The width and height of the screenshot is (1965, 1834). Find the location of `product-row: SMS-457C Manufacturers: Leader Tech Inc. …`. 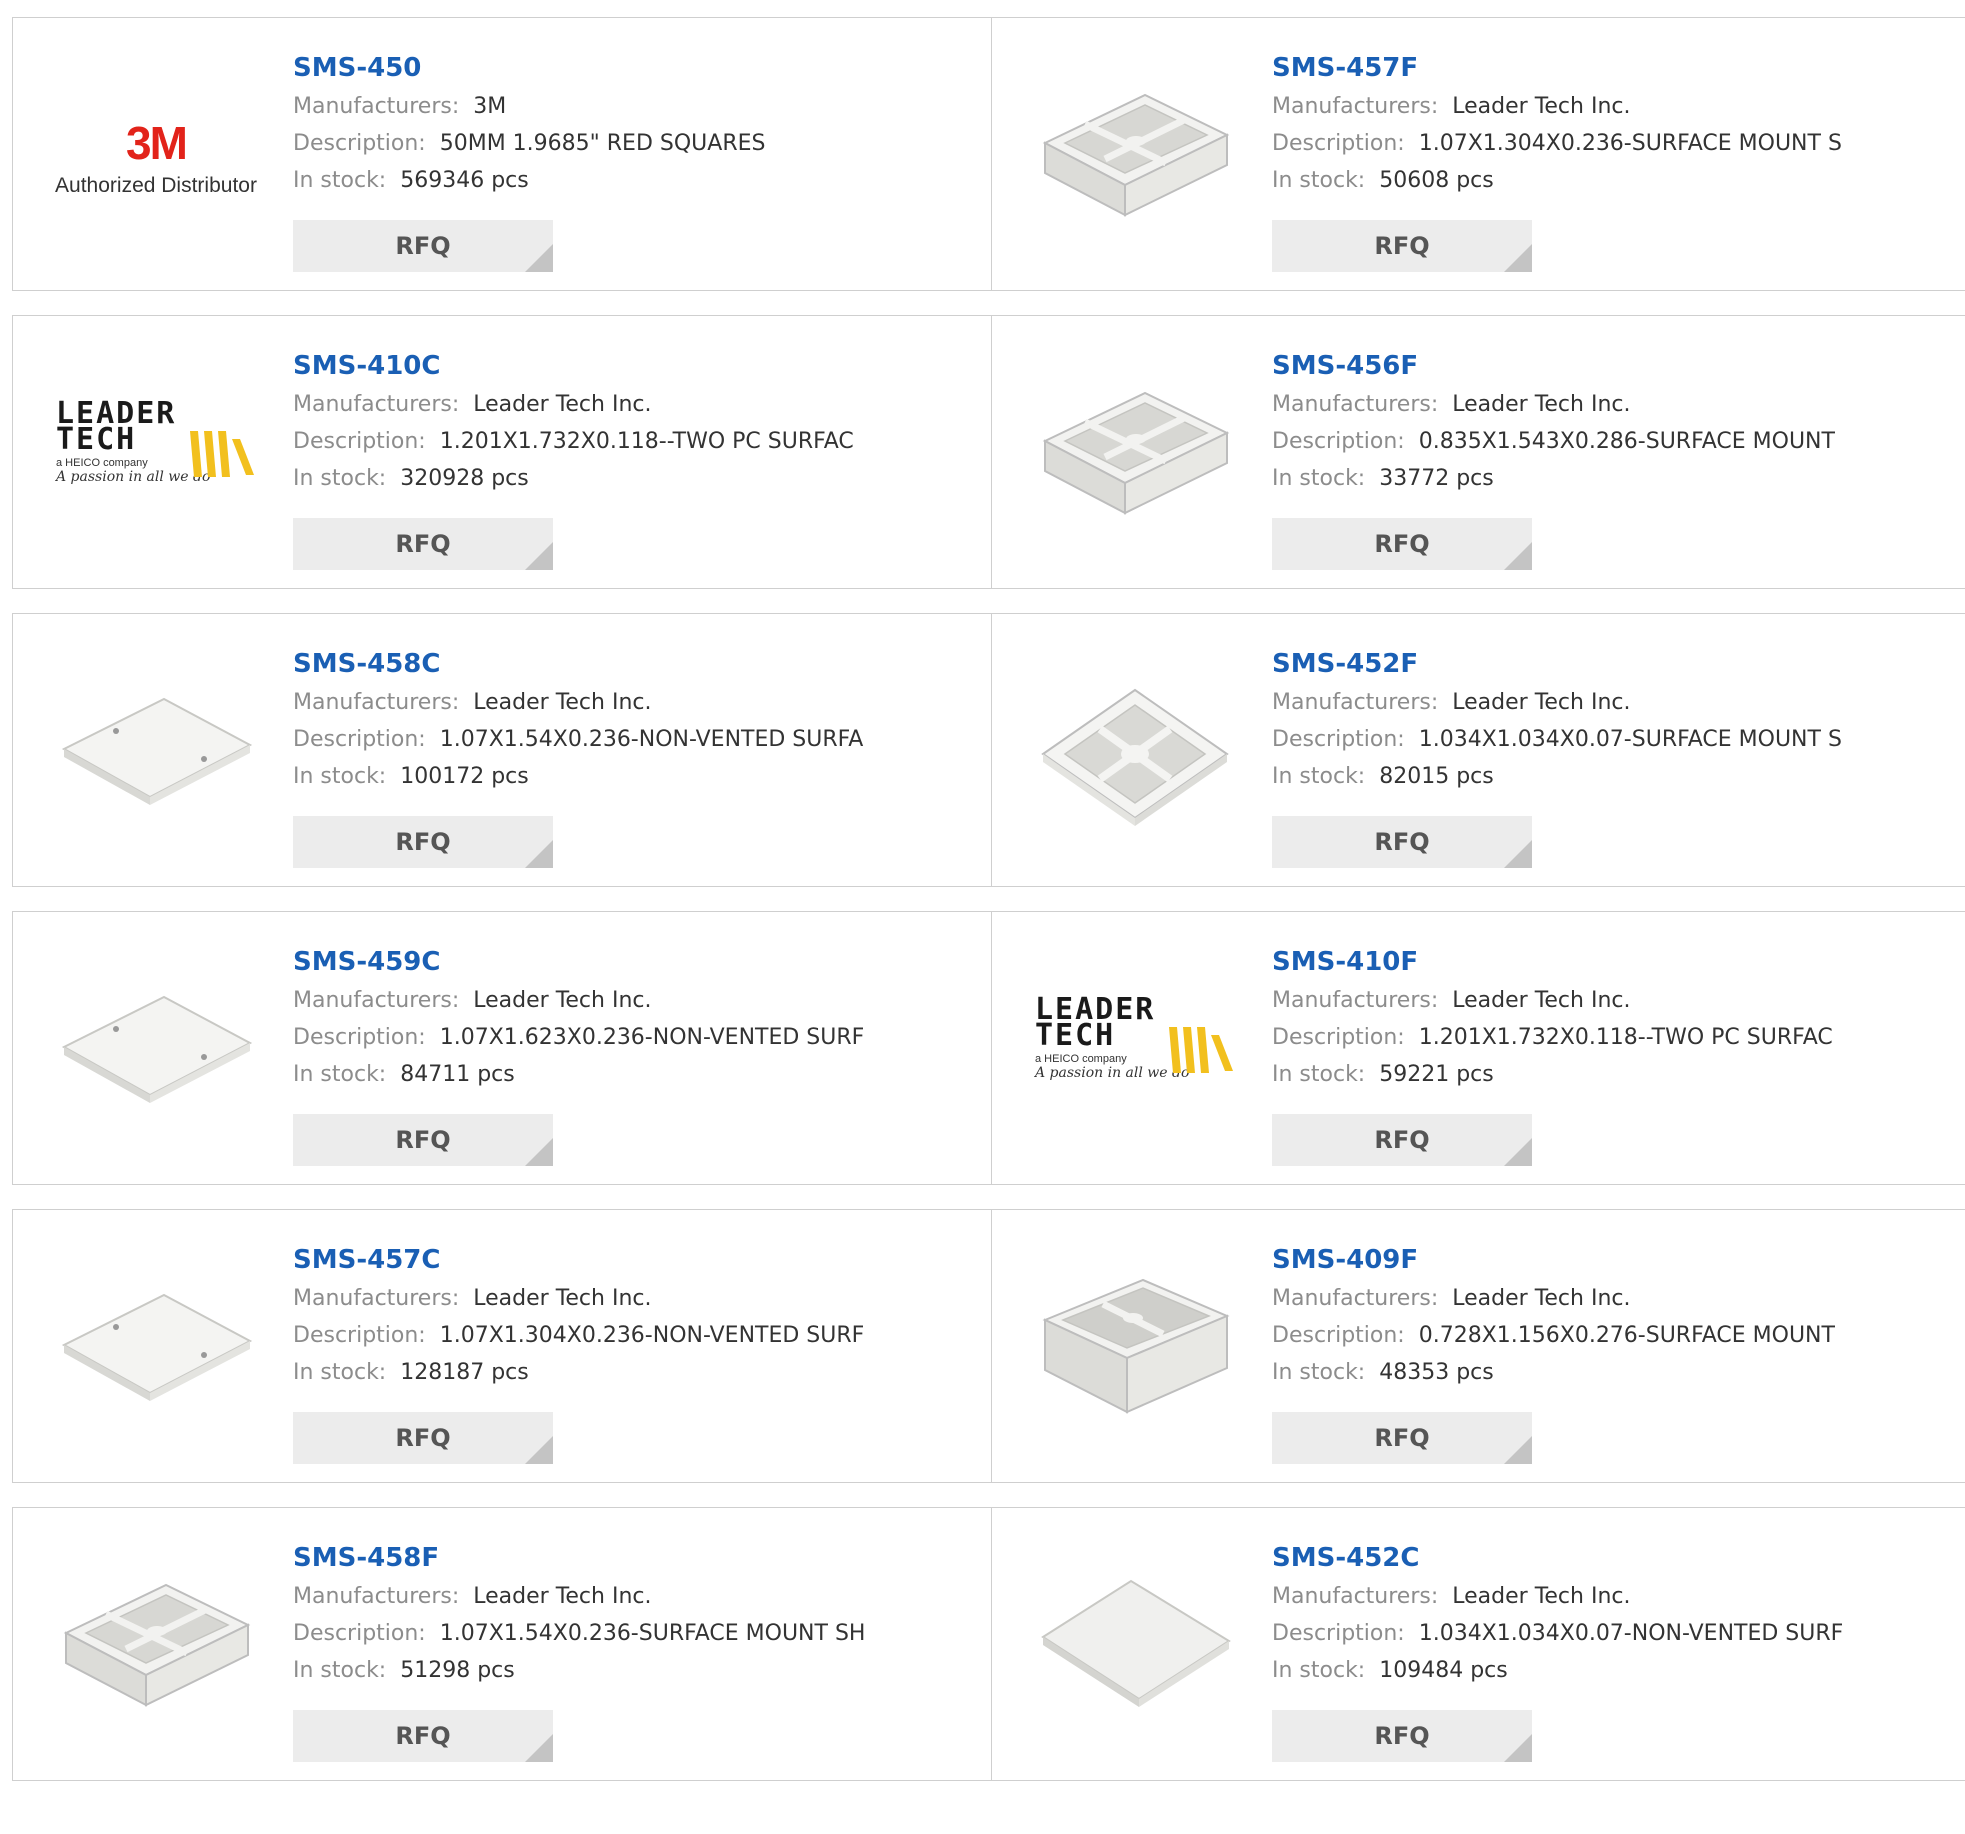

product-row: SMS-457C Manufacturers: Leader Tech Inc. … is located at coordinates (988, 1346).